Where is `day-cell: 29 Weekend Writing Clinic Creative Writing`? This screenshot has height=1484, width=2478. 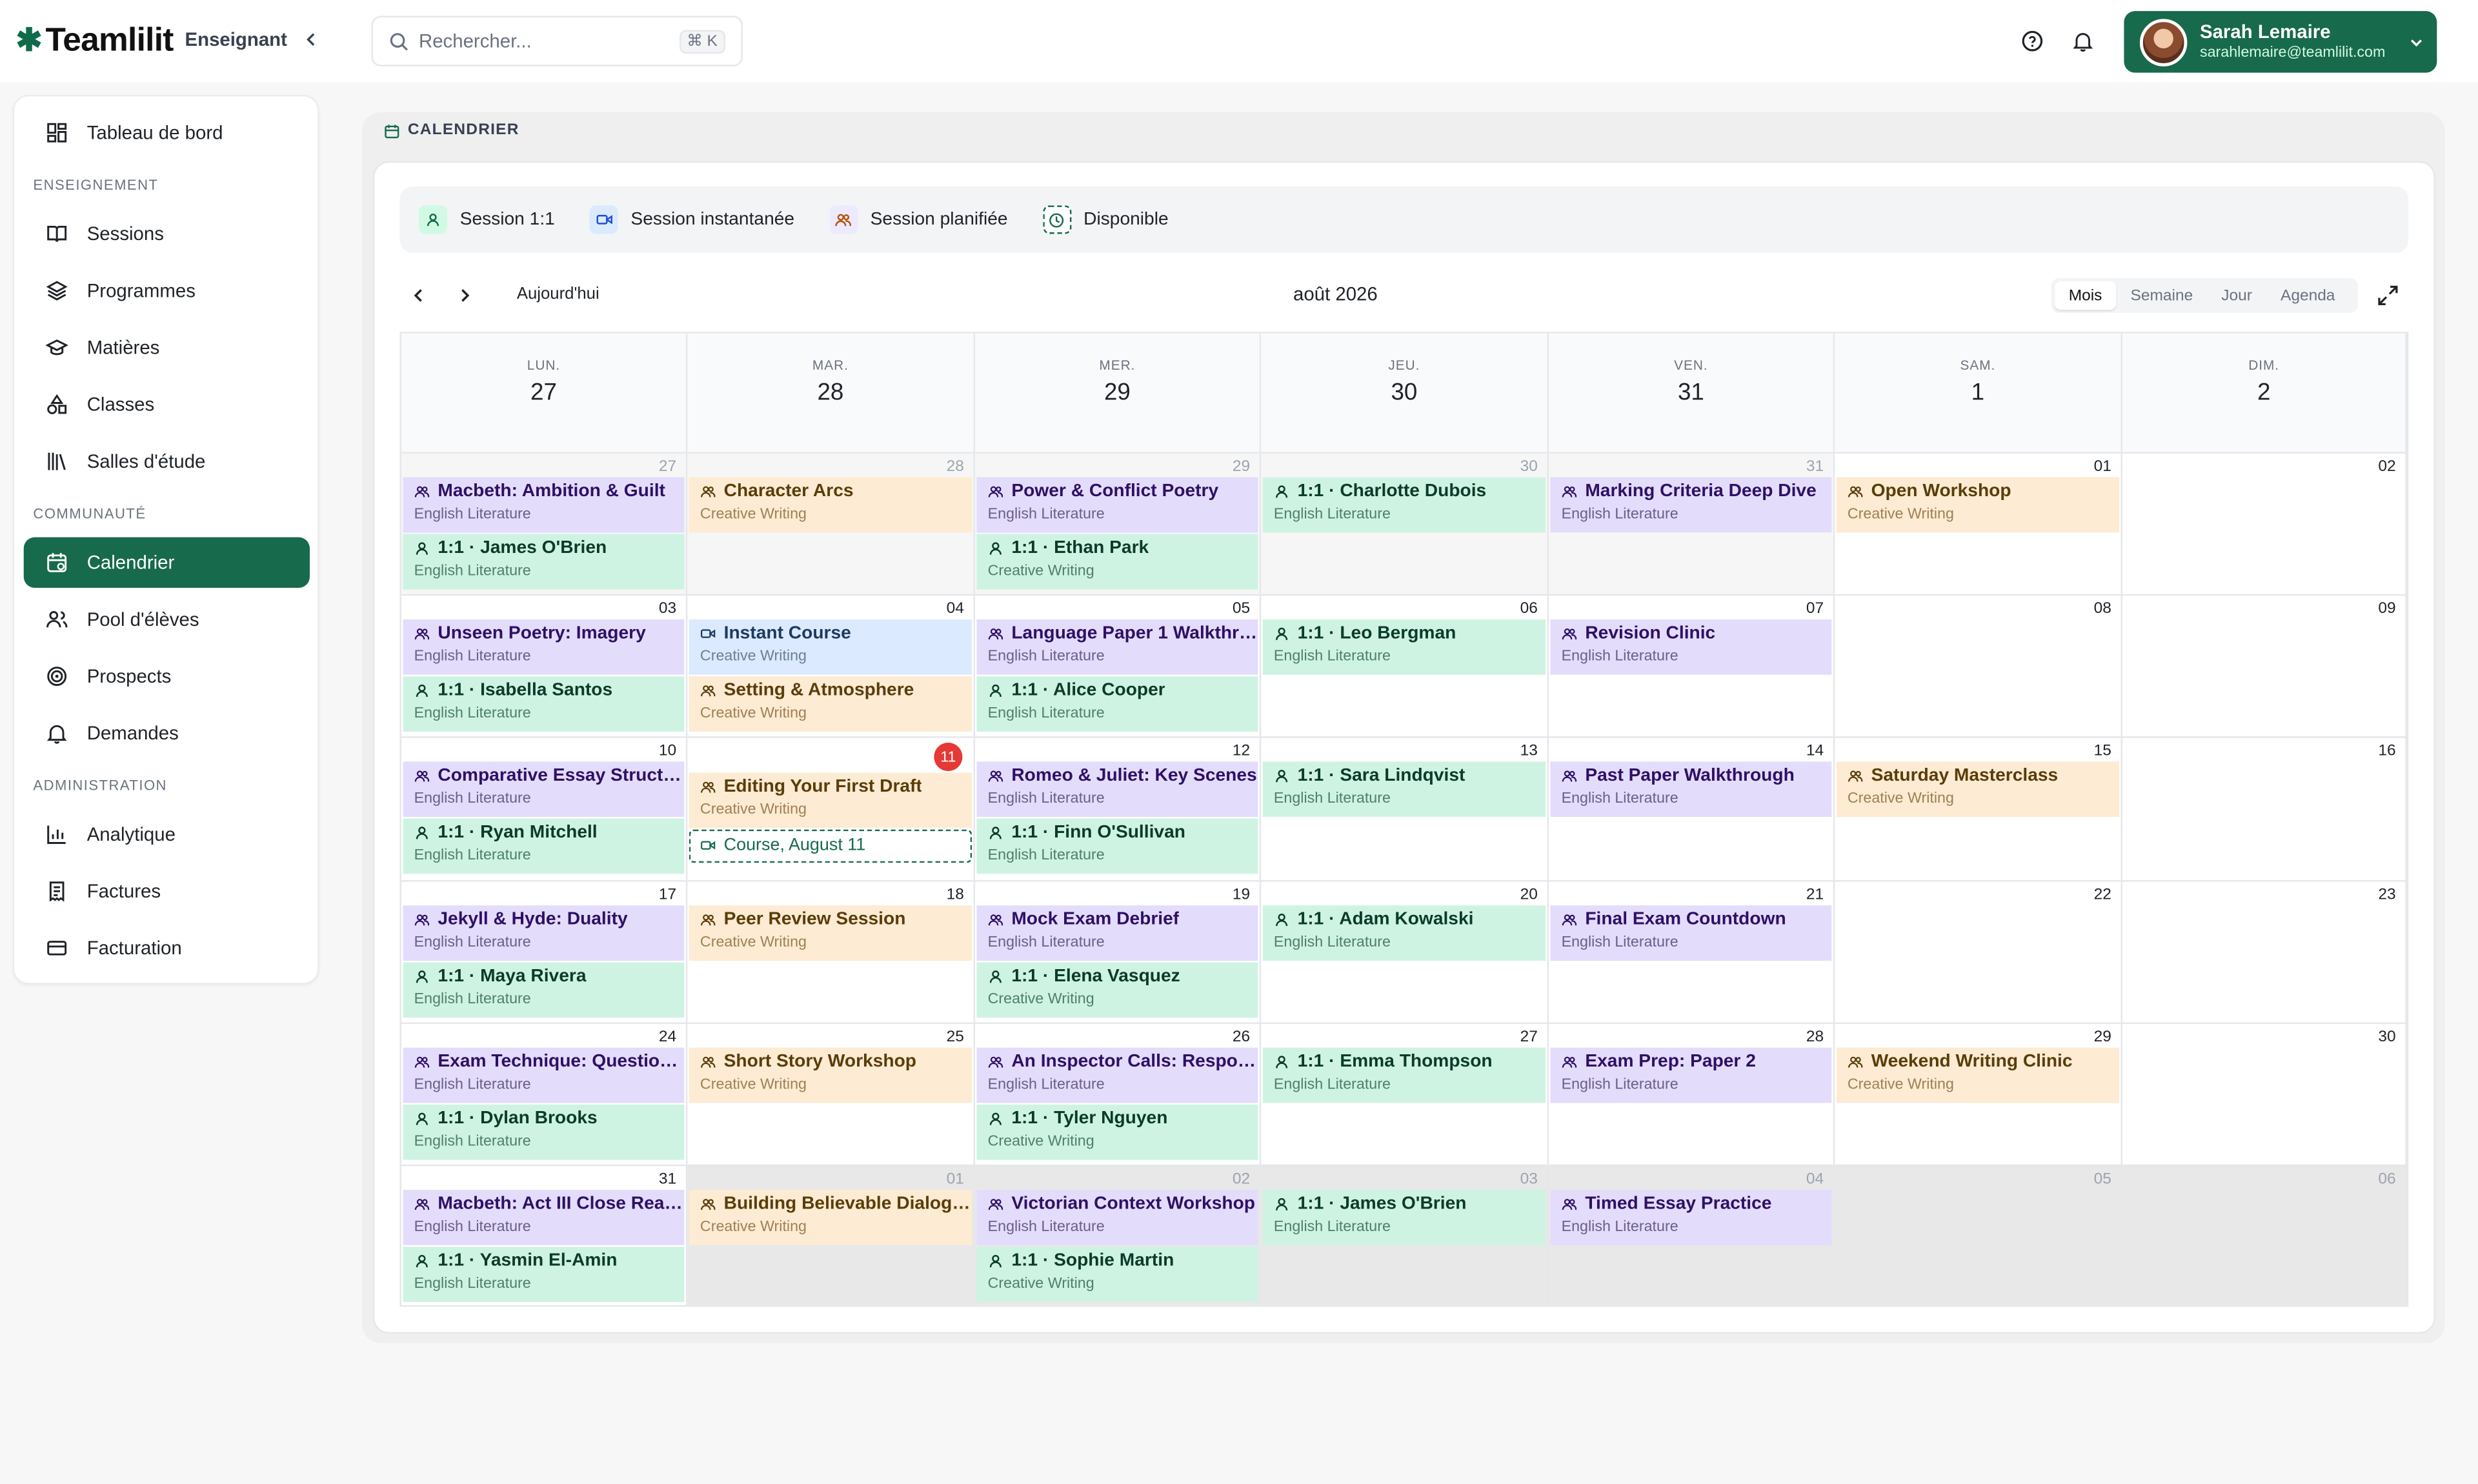
day-cell: 29 Weekend Writing Clinic Creative Writing is located at coordinates (1978, 1093).